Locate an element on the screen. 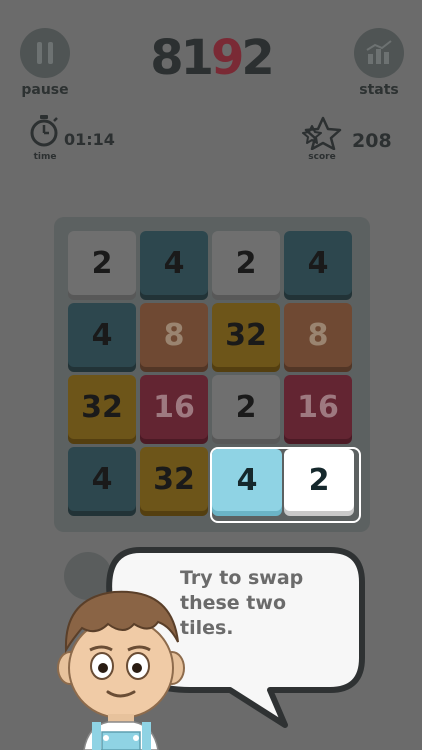  time-label: time is located at coordinates (45, 157).